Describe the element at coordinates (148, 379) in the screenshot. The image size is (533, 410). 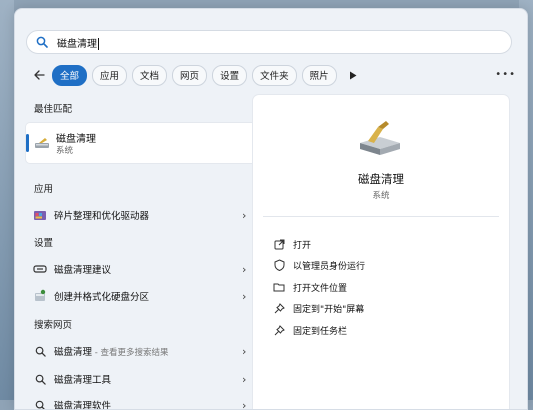
I see `list-item-label: 磁盘清理工具` at that location.